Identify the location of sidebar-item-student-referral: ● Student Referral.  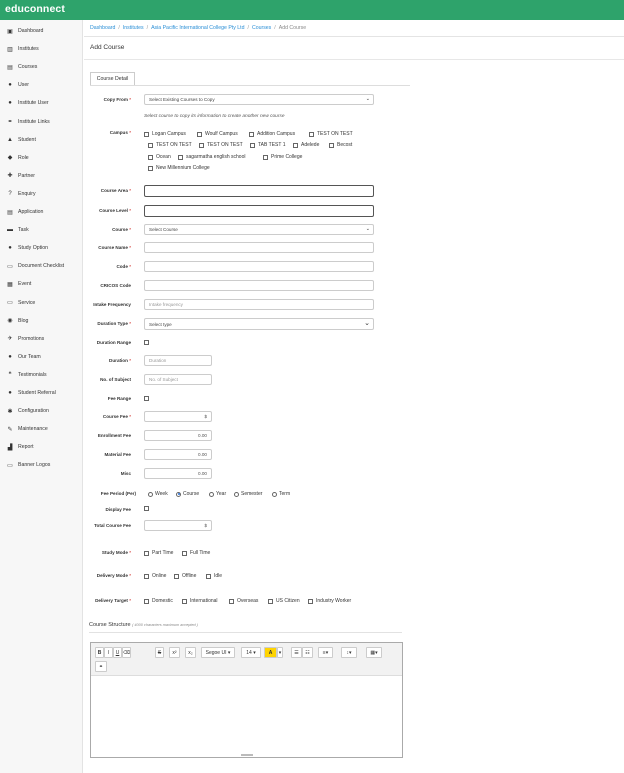
(41, 393).